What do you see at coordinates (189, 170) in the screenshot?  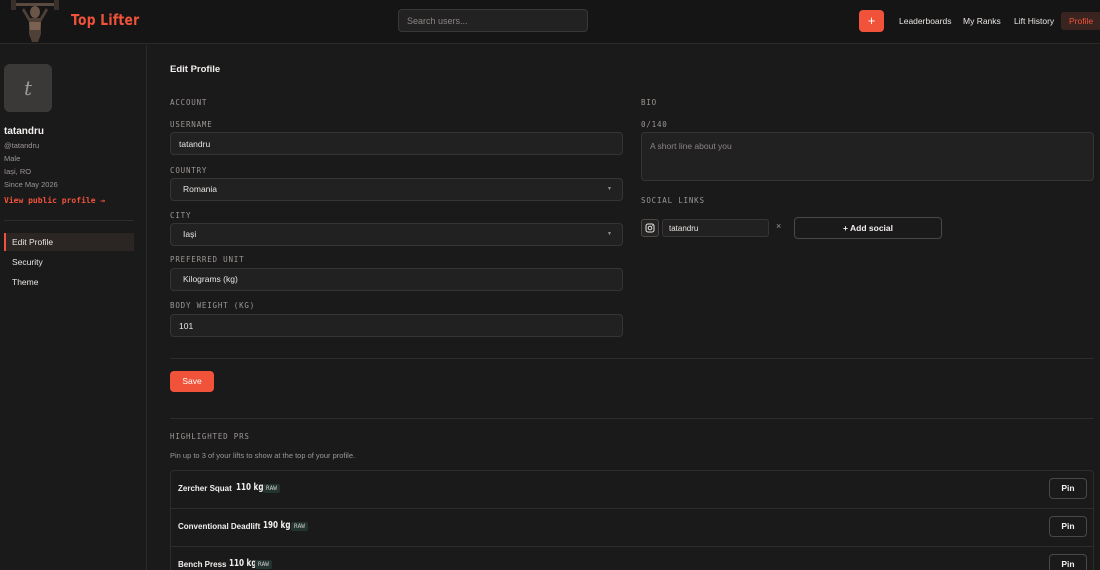 I see `country-label: COUNTRY` at bounding box center [189, 170].